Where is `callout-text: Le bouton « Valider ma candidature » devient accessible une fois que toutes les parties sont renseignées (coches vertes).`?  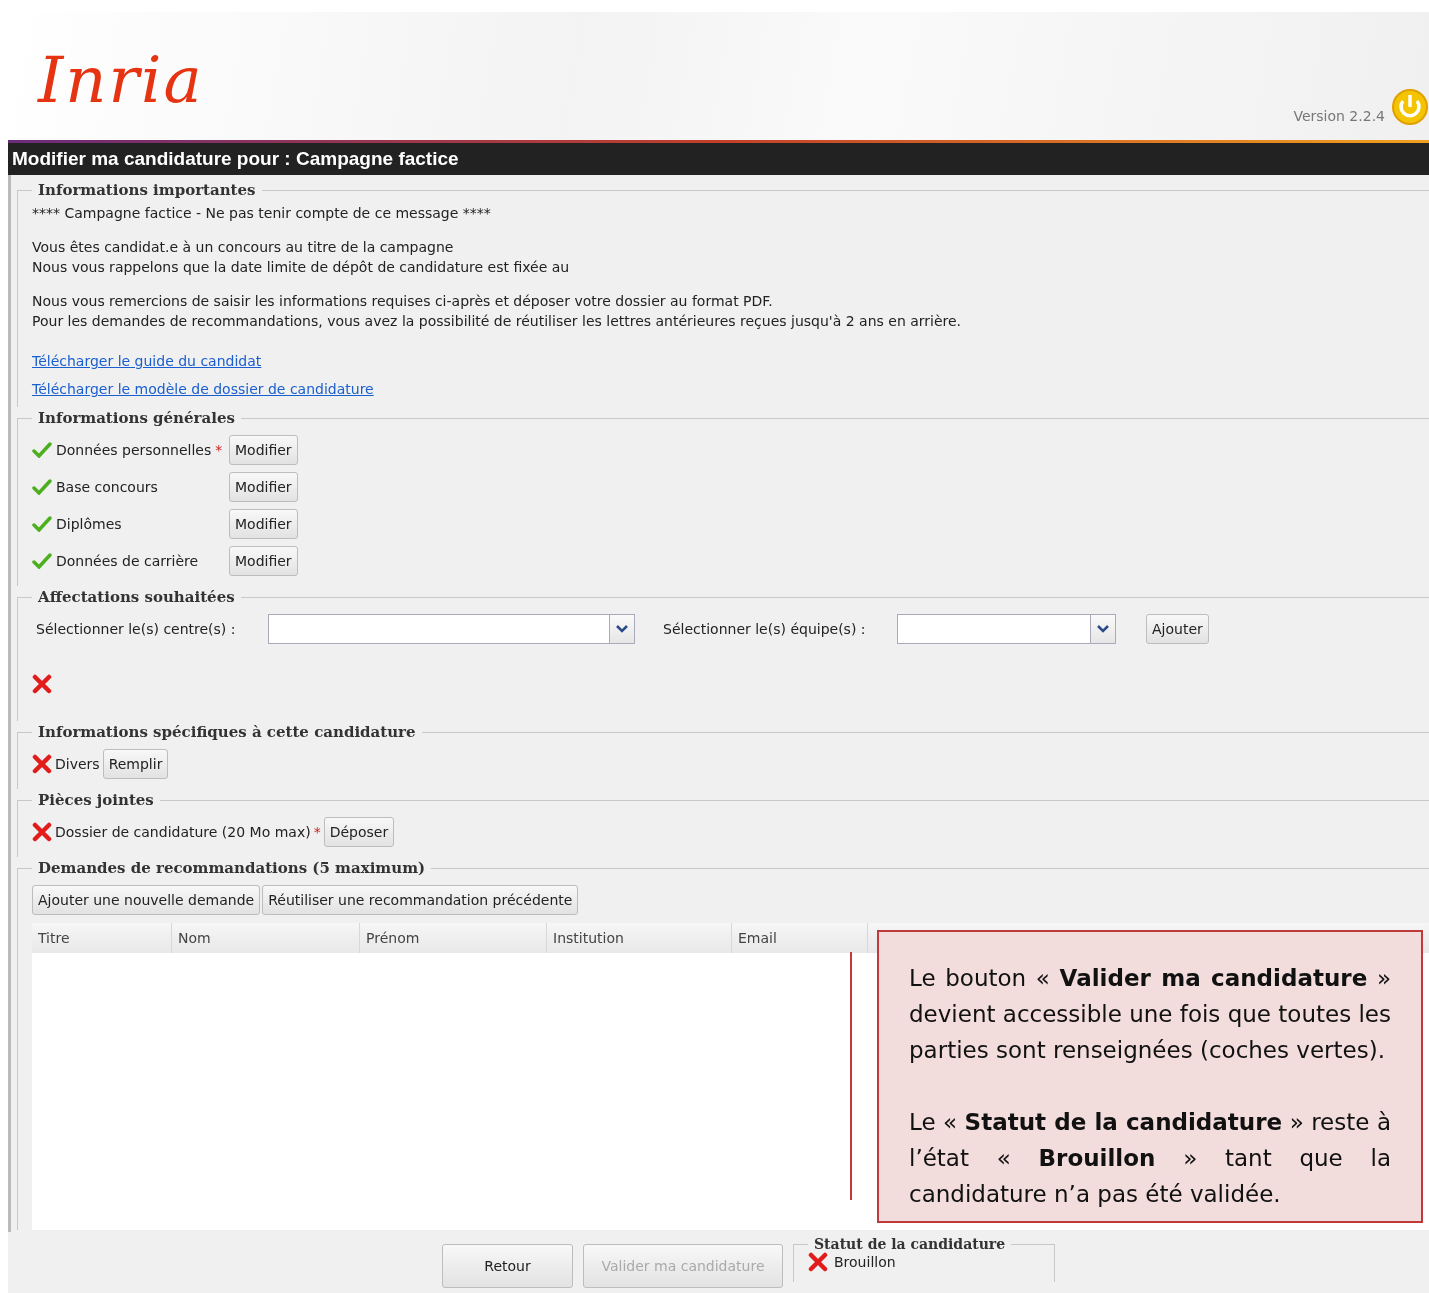
callout-text: Le bouton « Valider ma candidature » devient accessible une fois que toutes les parties sont renseignées (coches vertes). is located at coordinates (1150, 1014).